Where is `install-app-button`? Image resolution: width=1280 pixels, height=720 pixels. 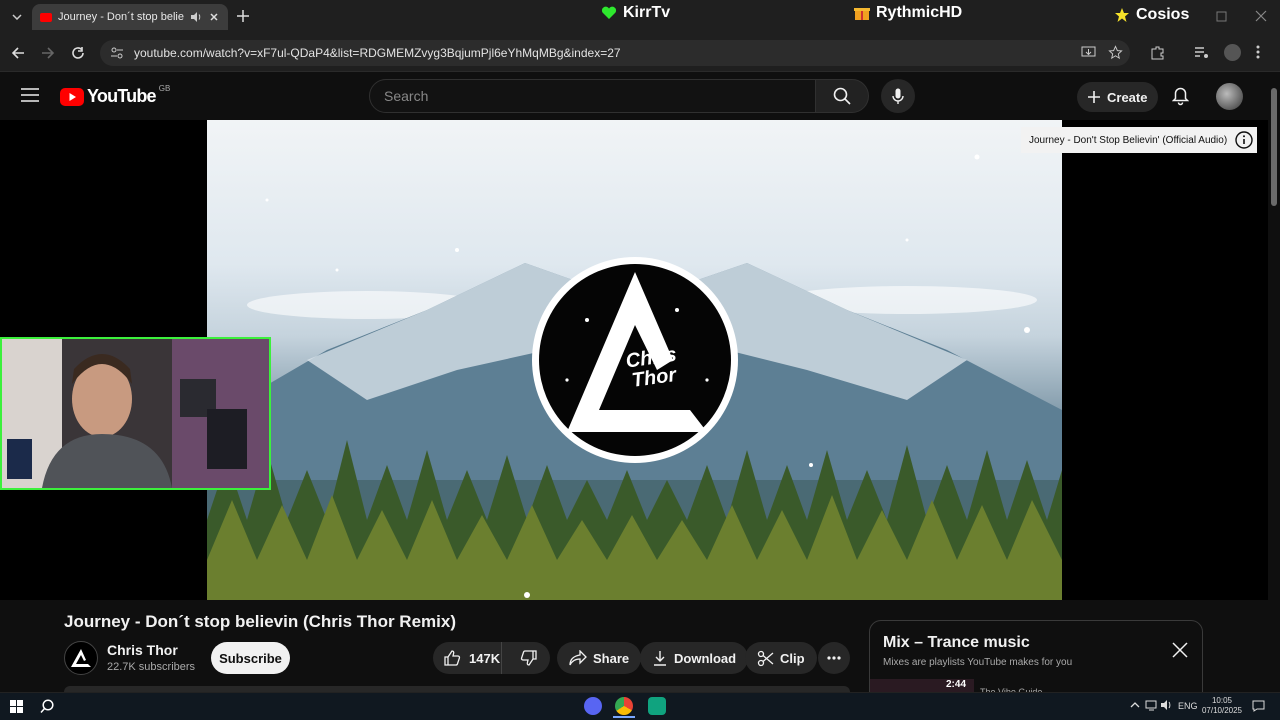 install-app-button is located at coordinates (1088, 52).